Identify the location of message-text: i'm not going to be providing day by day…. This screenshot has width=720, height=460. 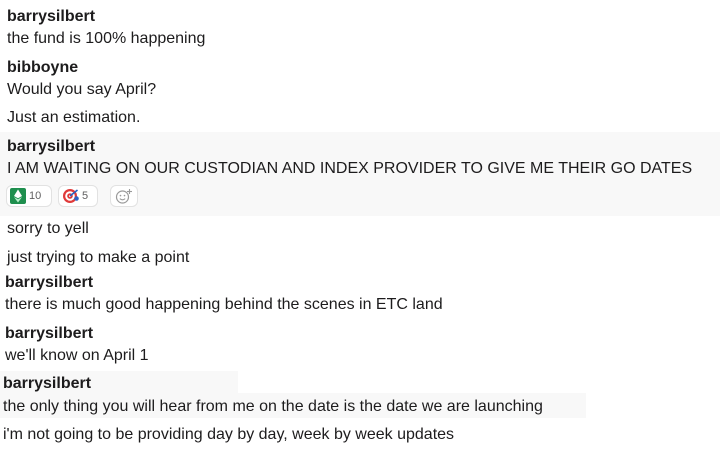
(229, 434).